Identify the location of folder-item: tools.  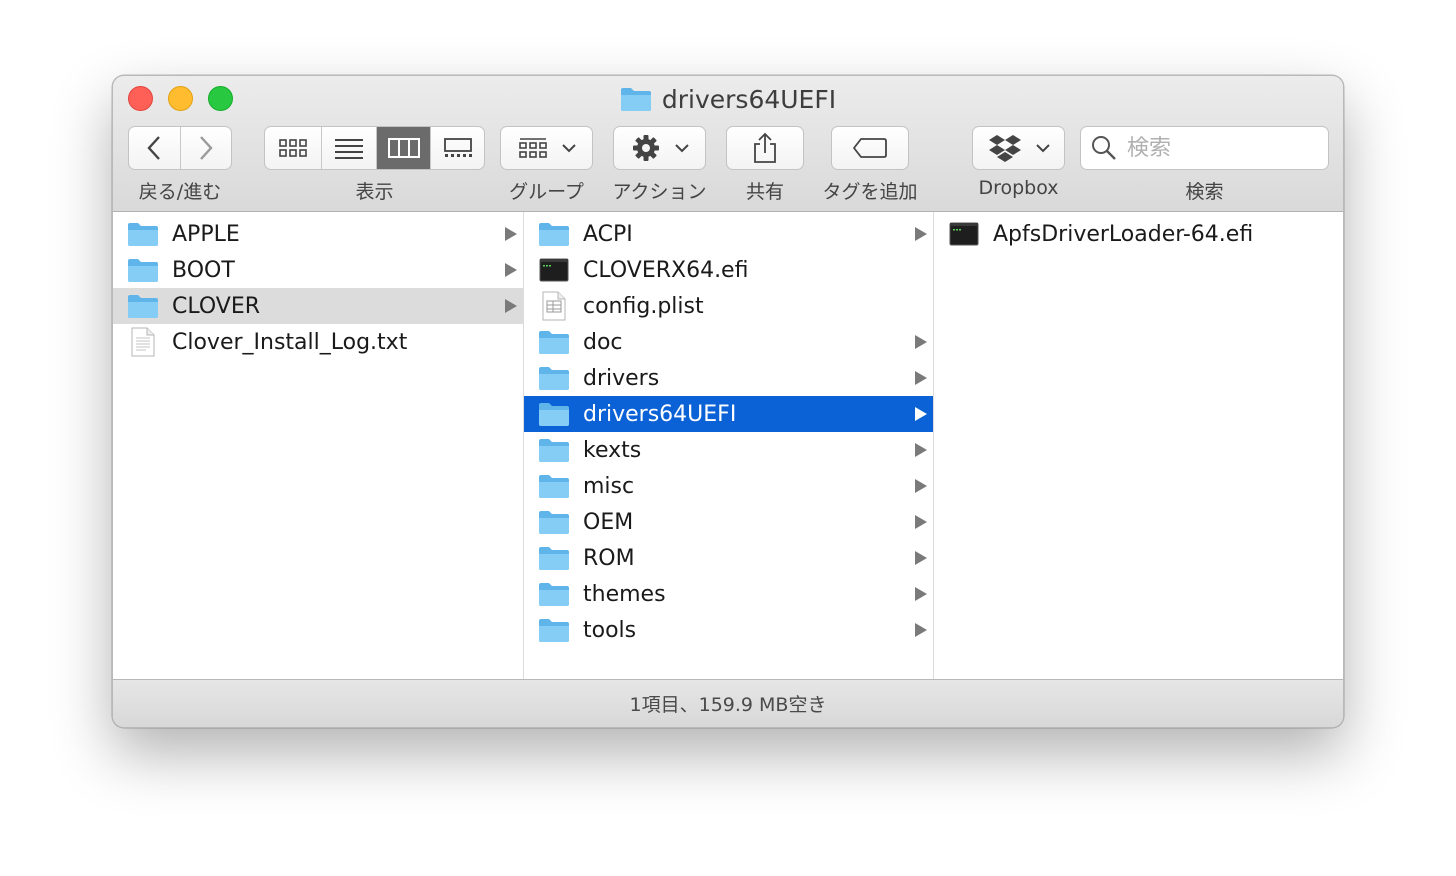
(728, 630).